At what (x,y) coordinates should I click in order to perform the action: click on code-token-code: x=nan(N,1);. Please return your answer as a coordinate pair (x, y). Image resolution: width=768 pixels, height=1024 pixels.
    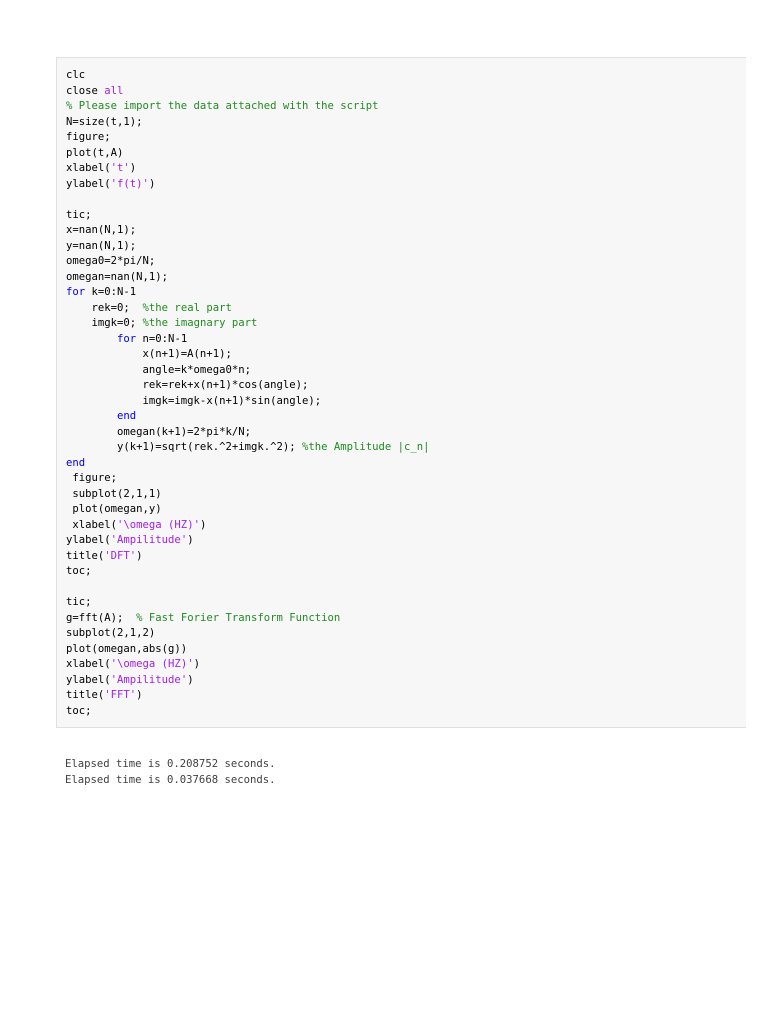
    Looking at the image, I should click on (101, 230).